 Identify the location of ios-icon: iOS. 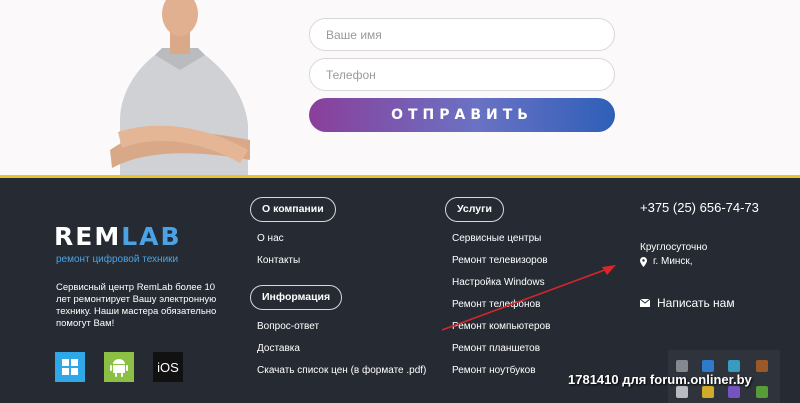
(168, 367).